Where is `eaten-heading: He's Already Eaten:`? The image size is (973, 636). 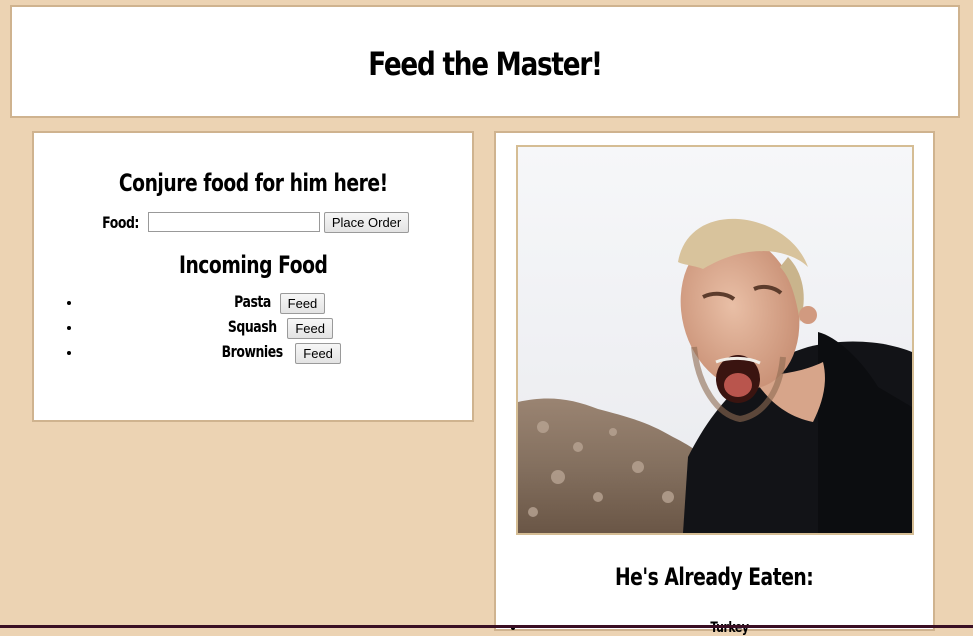
eaten-heading: He's Already Eaten: is located at coordinates (714, 577).